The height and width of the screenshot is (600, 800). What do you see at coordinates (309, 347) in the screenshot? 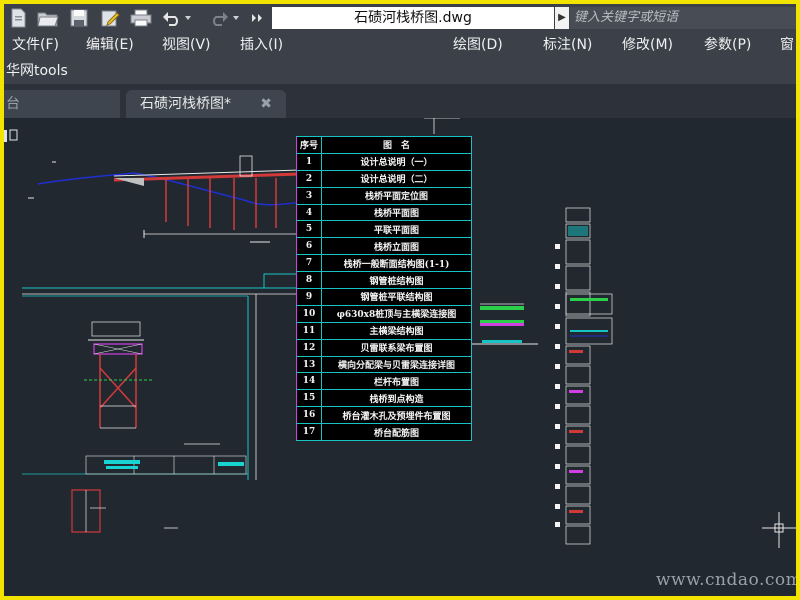
I see `row-num: 12` at bounding box center [309, 347].